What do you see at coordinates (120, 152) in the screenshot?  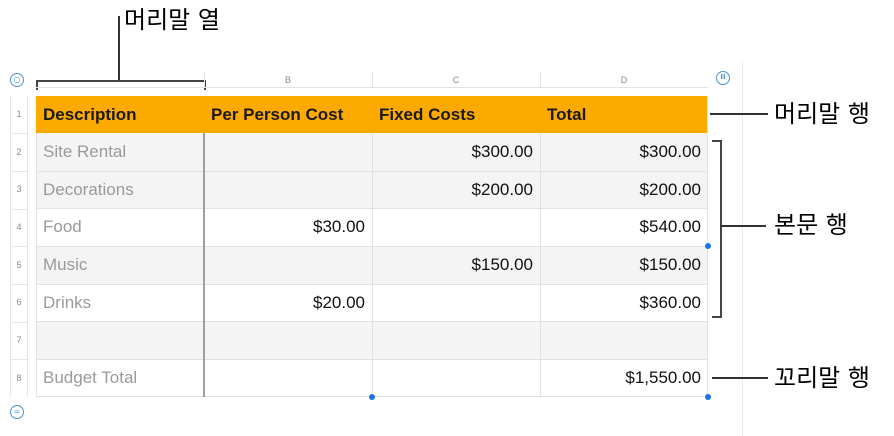 I see `table-cell: Site Rental` at bounding box center [120, 152].